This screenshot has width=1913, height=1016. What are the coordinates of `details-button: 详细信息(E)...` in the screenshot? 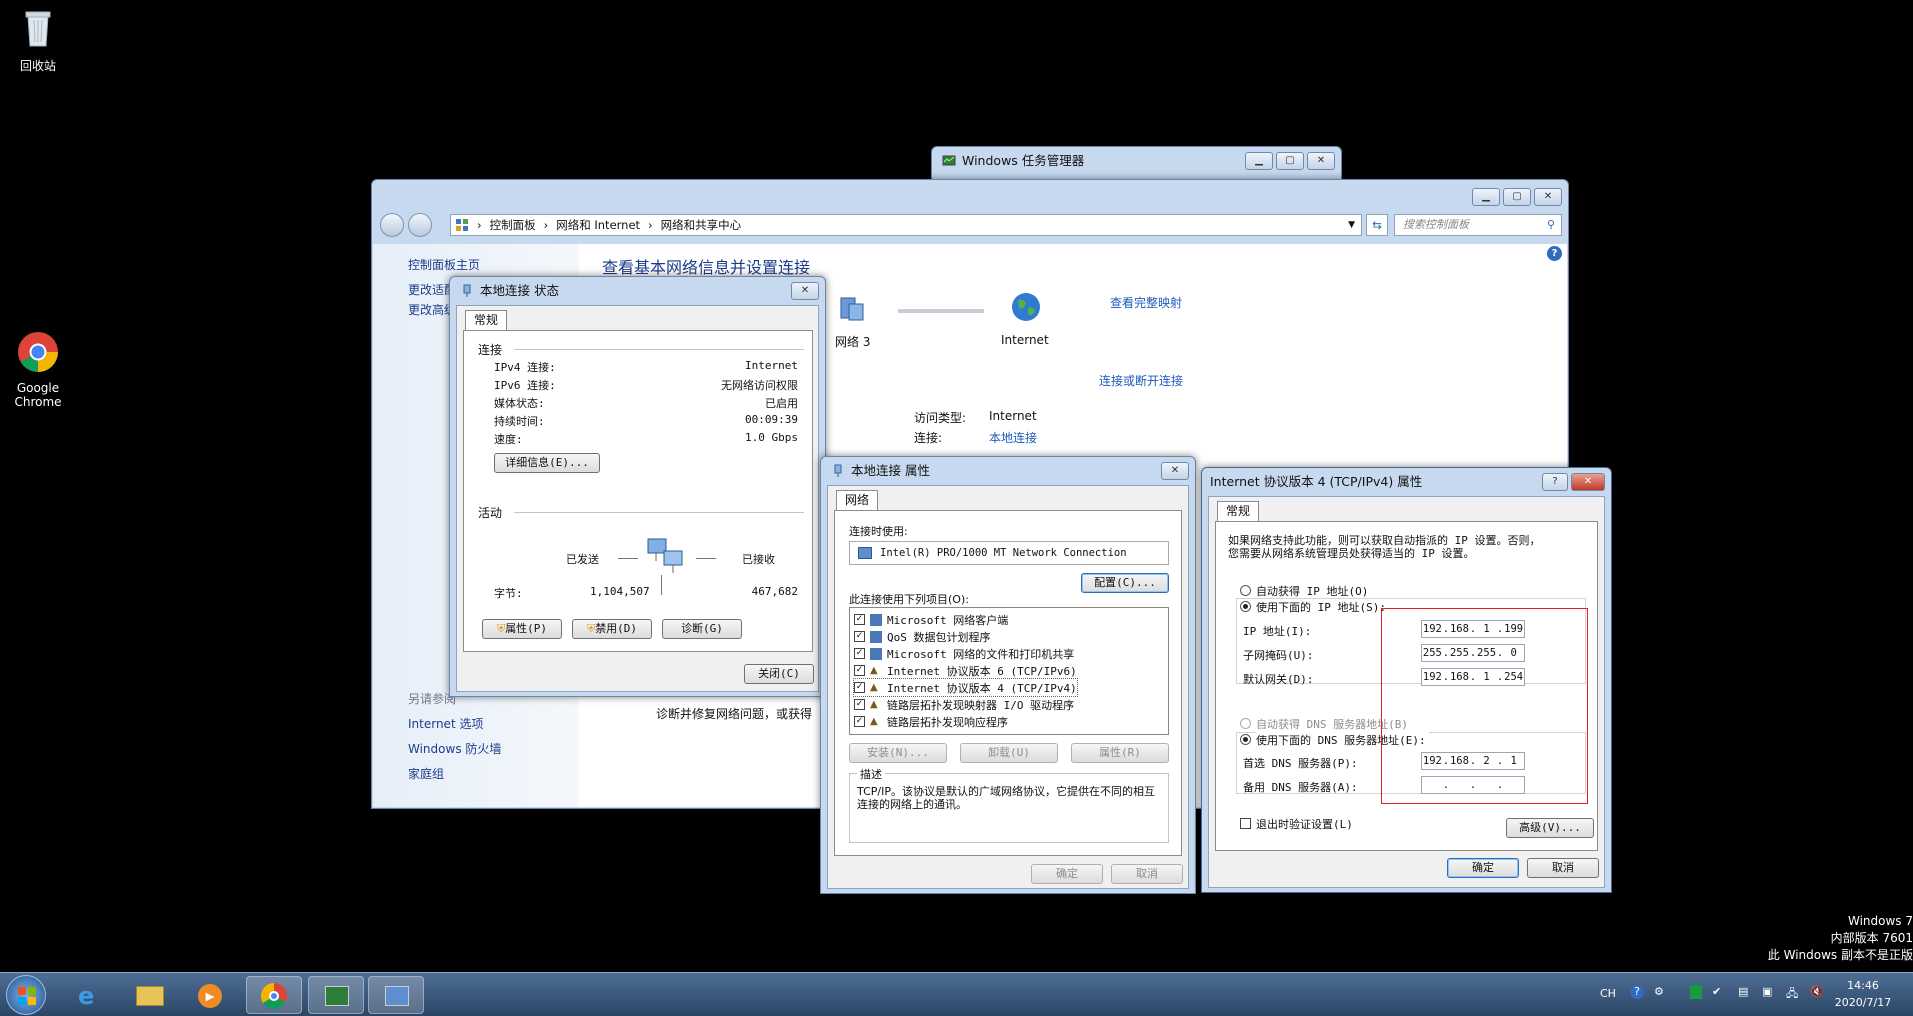 It's located at (547, 463).